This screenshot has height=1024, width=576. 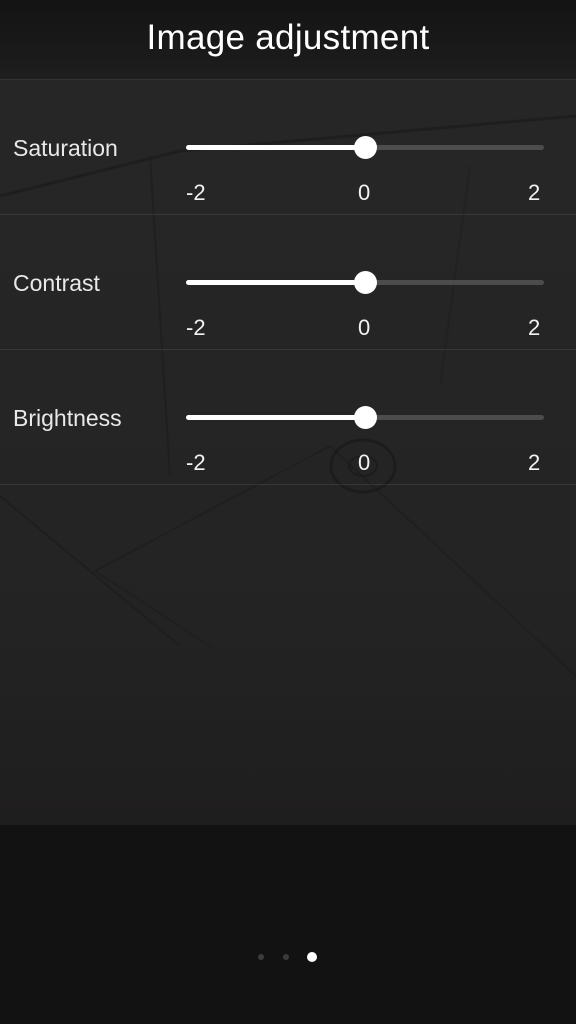 I want to click on brightness-slider-fill, so click(x=275, y=417).